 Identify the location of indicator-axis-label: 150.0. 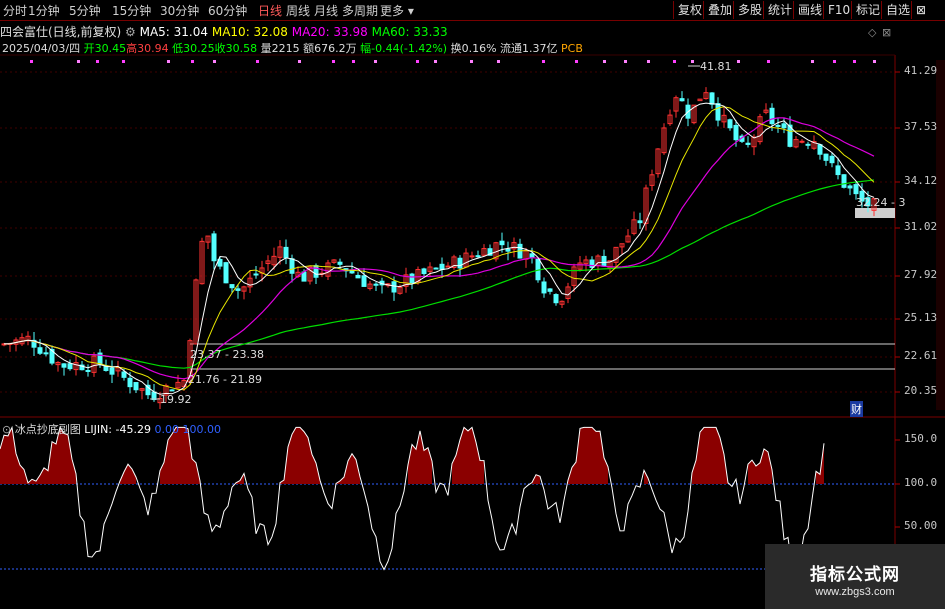
(921, 438).